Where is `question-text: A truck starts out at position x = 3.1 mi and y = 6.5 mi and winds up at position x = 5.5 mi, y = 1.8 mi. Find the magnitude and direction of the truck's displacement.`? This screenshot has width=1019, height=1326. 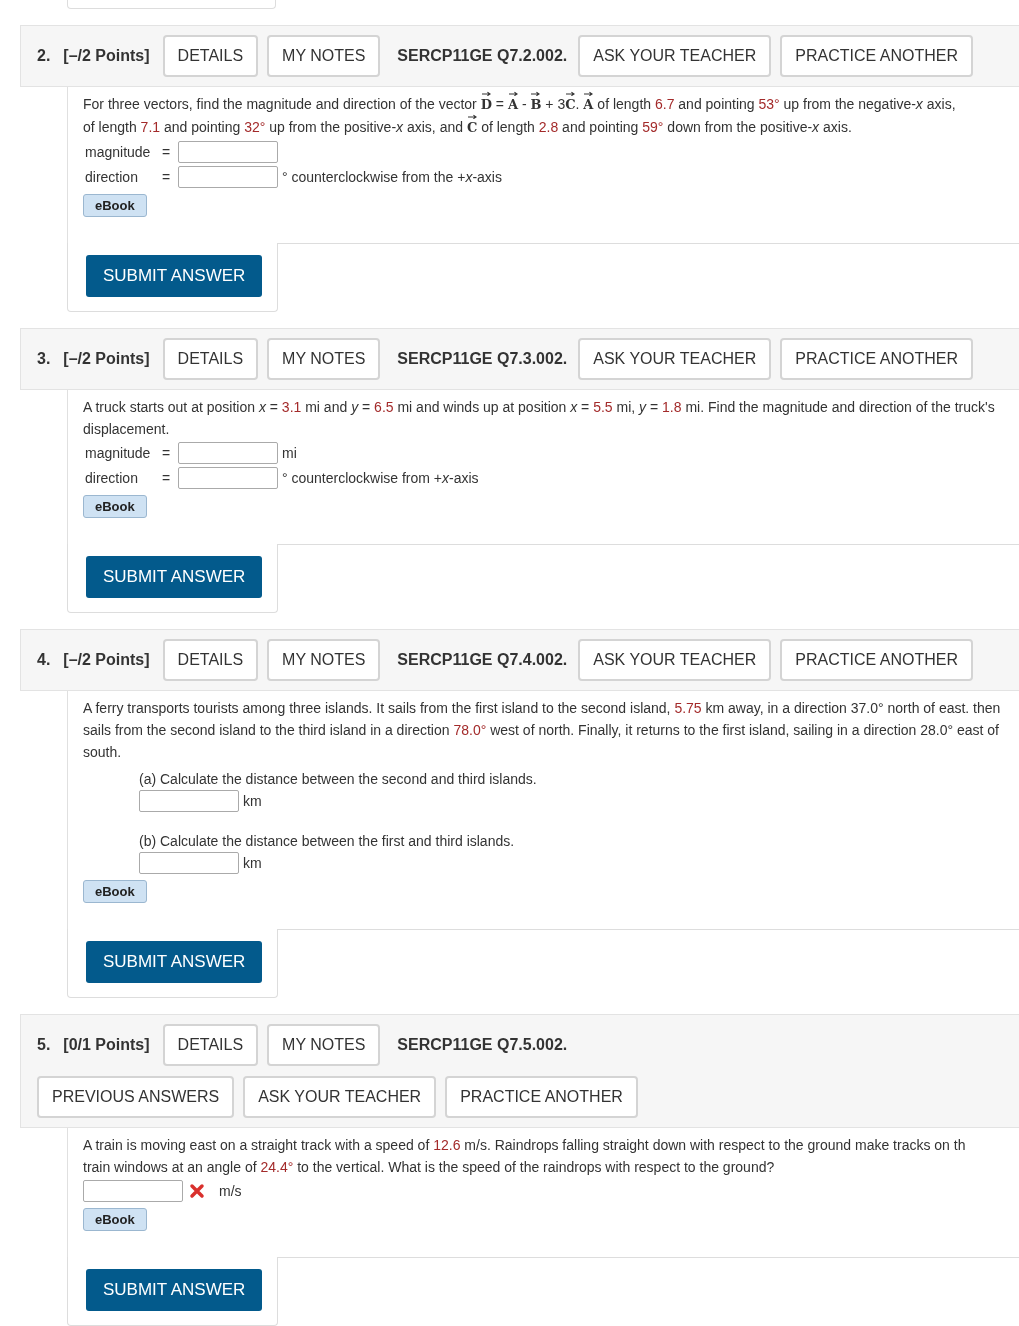 question-text: A truck starts out at position x = 3.1 mi and y = 6.5 mi and winds up at position x = 5.5 mi, y = 1.8 mi. Find the magnitude and direction of the truck's displacement. is located at coordinates (539, 418).